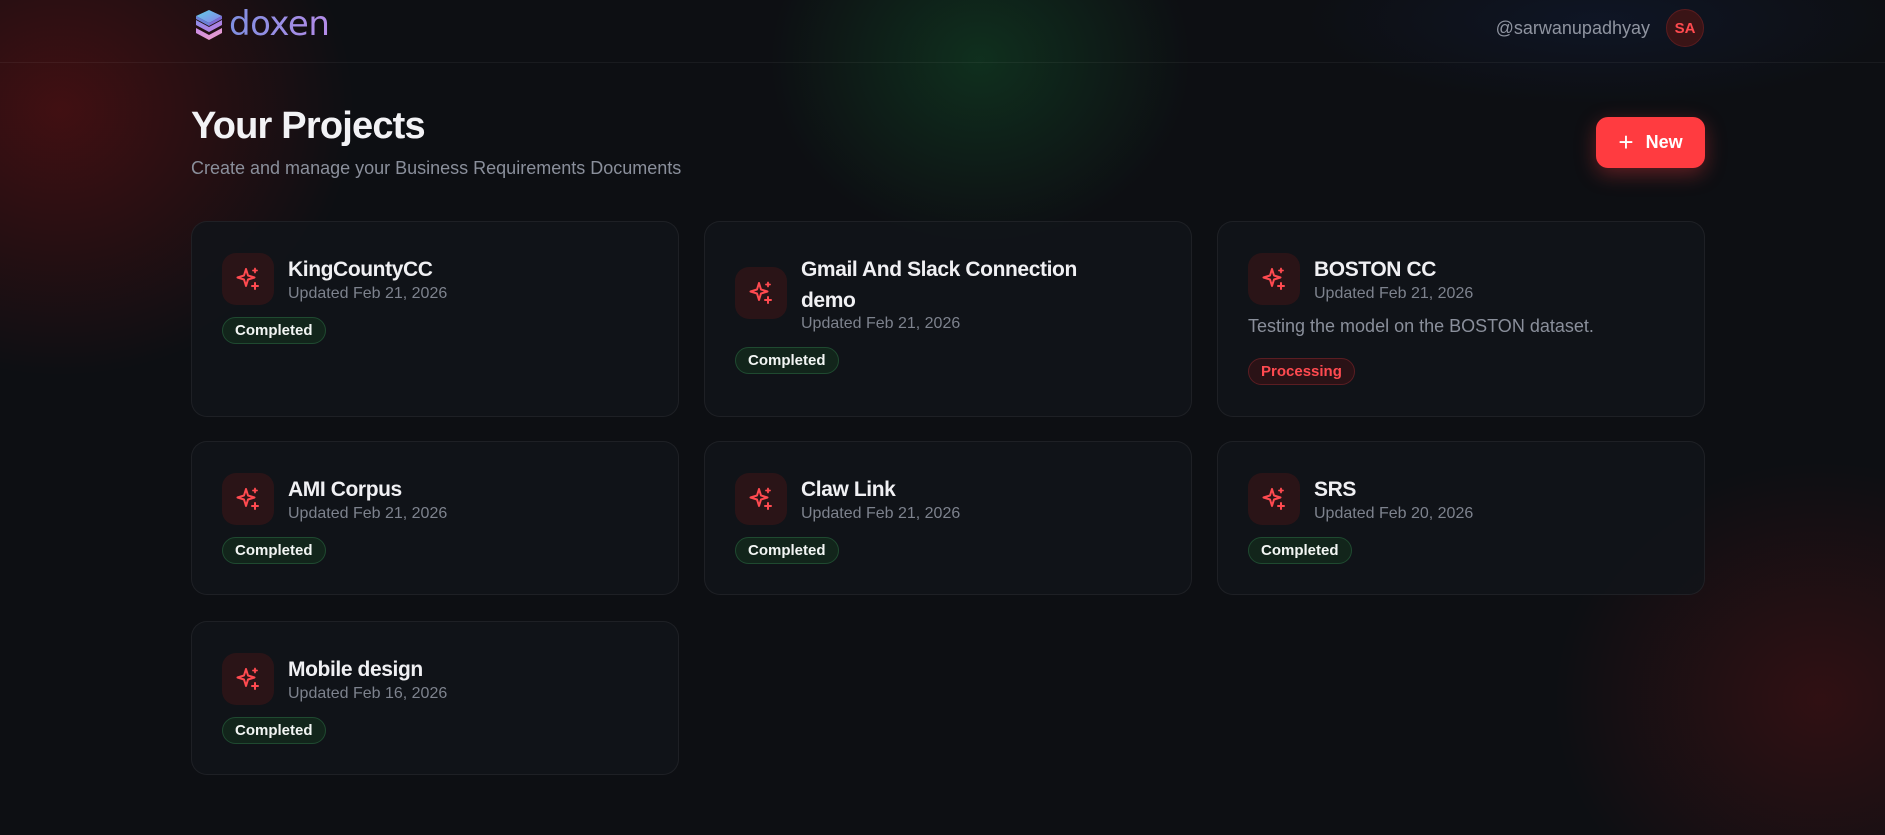 The height and width of the screenshot is (835, 1885). Describe the element at coordinates (1421, 326) in the screenshot. I see `project-description: Testing the model on the BOSTON dataset.` at that location.